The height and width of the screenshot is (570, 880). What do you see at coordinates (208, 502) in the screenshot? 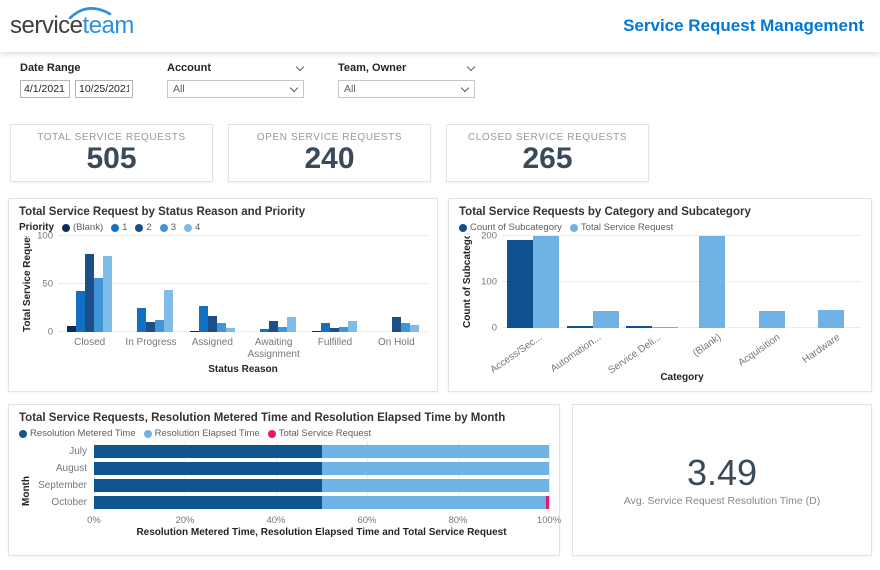
I see `segment-resolution-metered-time-october` at bounding box center [208, 502].